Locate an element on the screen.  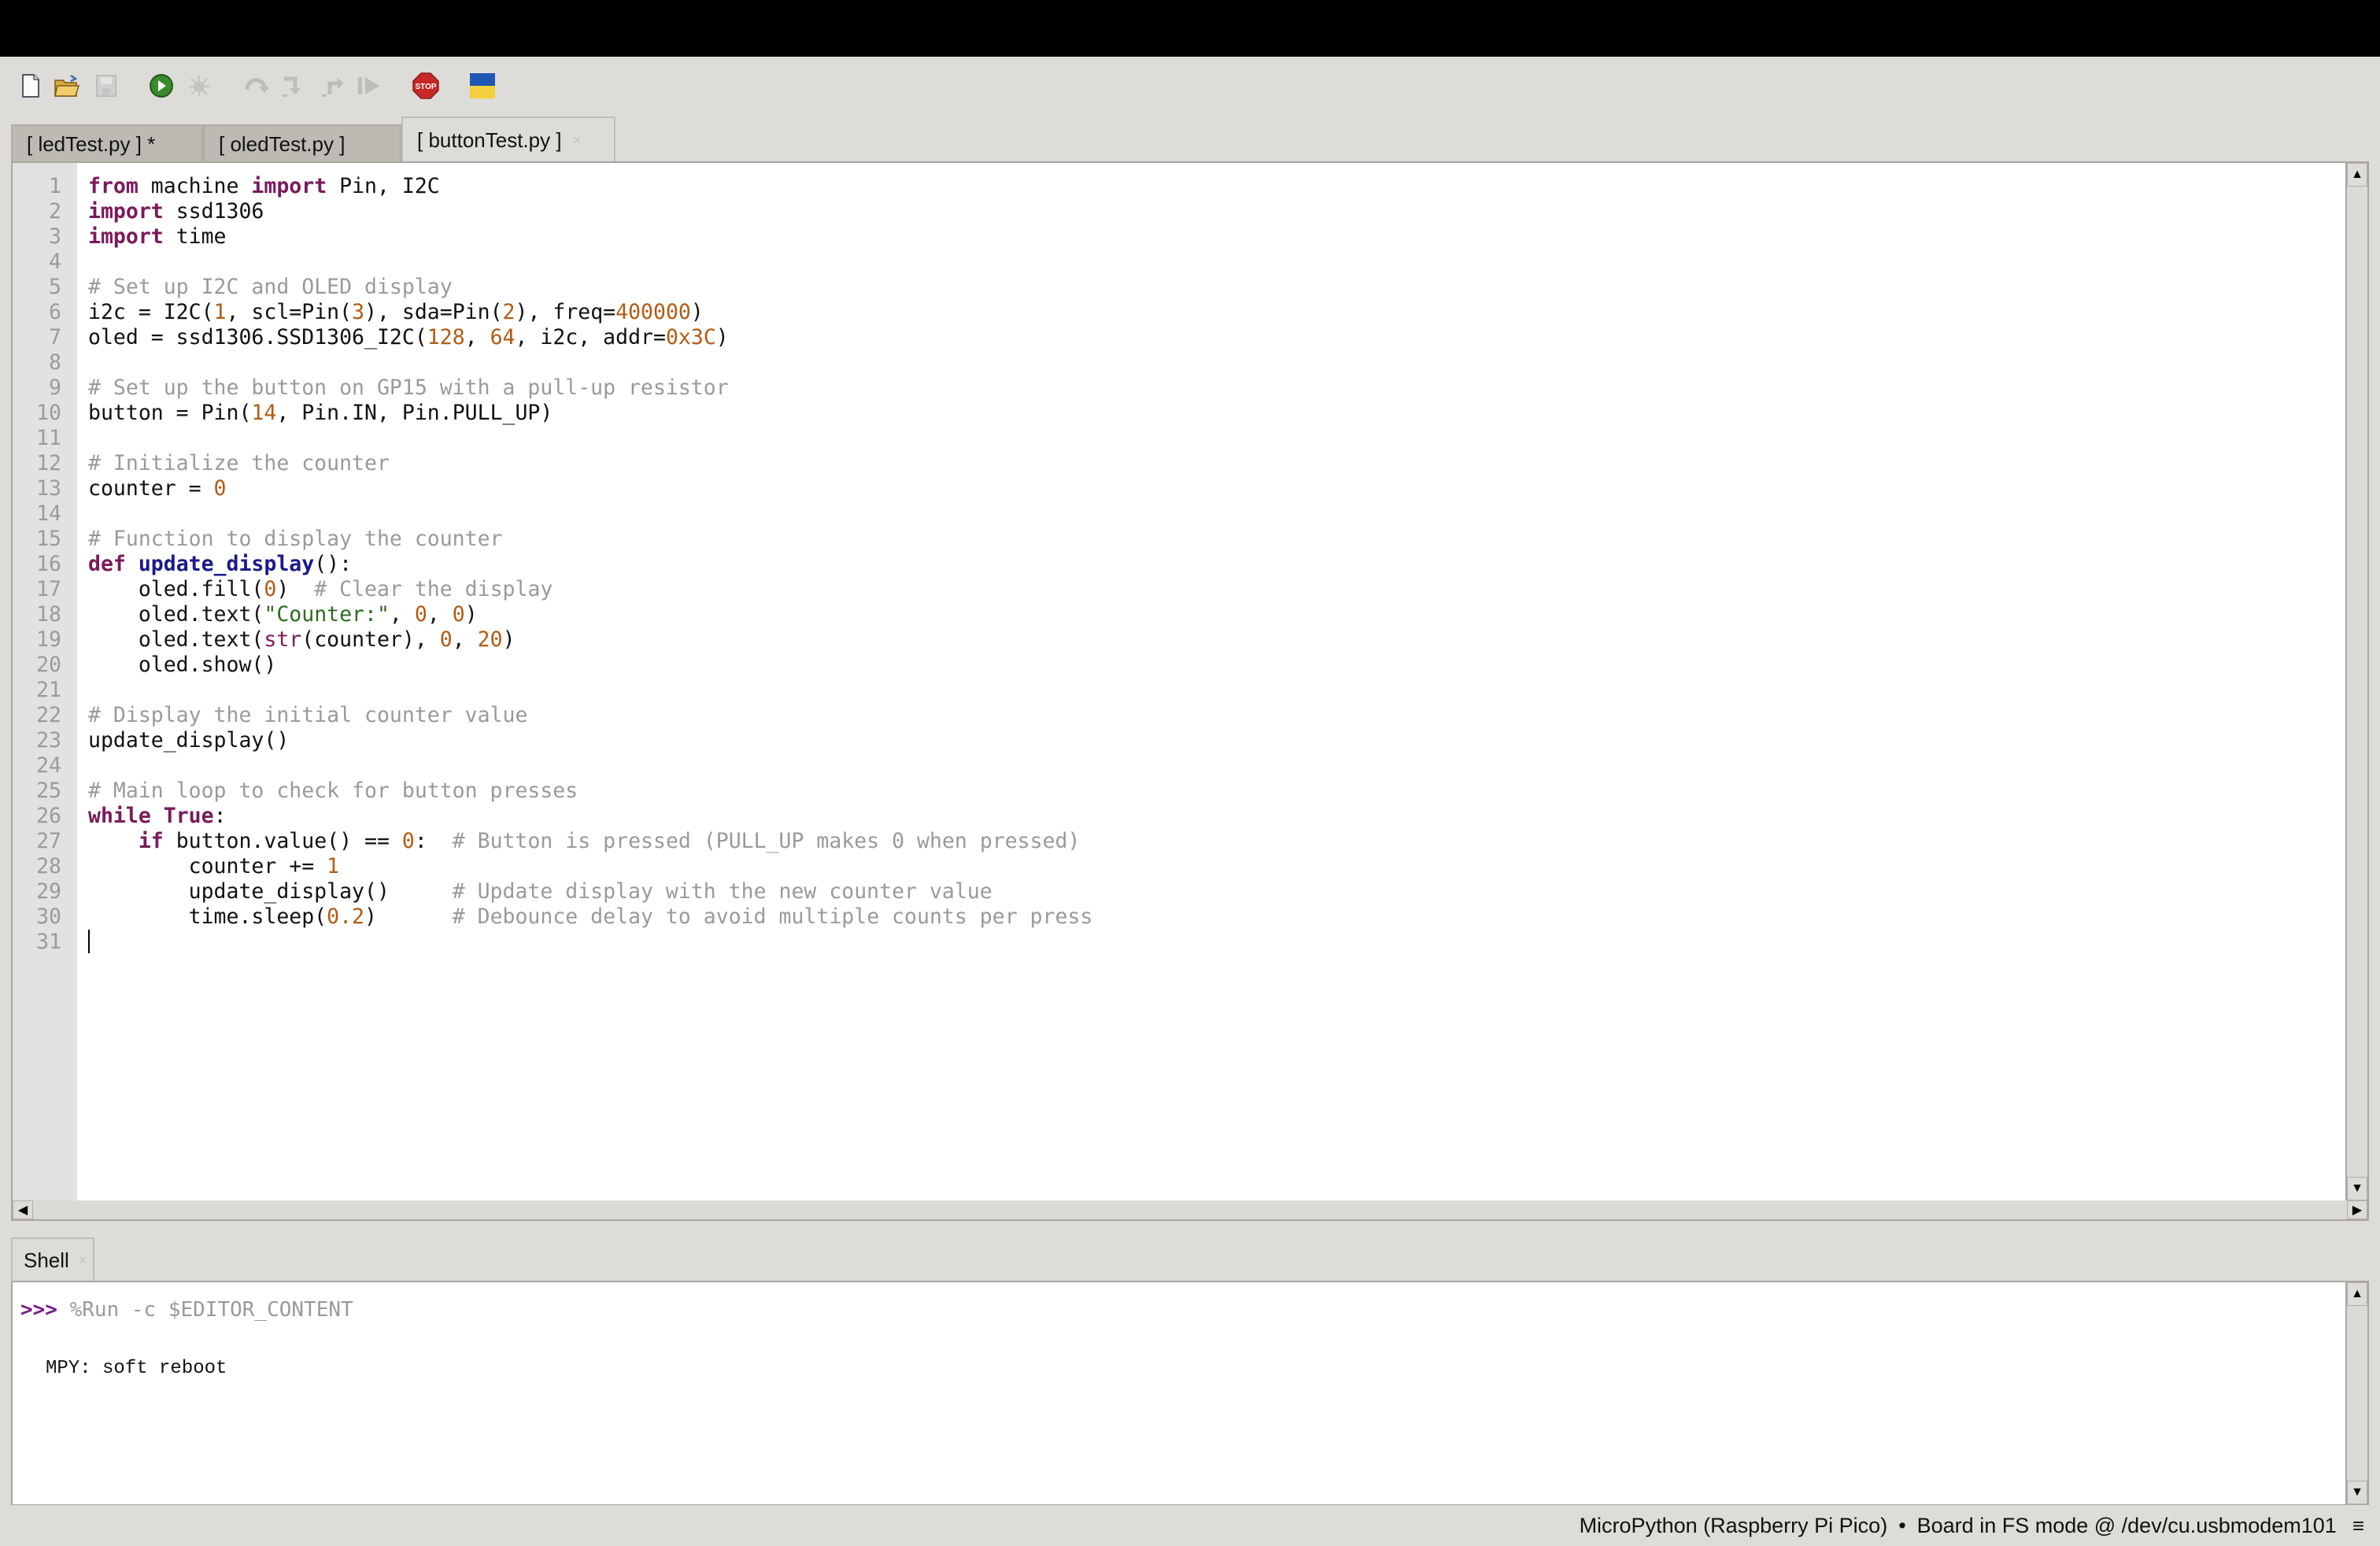
line-number: 2 is located at coordinates (55, 212).